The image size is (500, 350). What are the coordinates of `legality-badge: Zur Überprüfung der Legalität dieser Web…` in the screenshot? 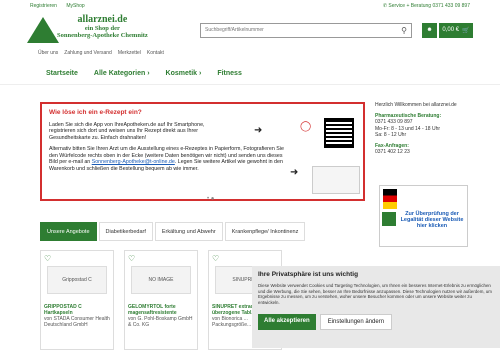 It's located at (423, 216).